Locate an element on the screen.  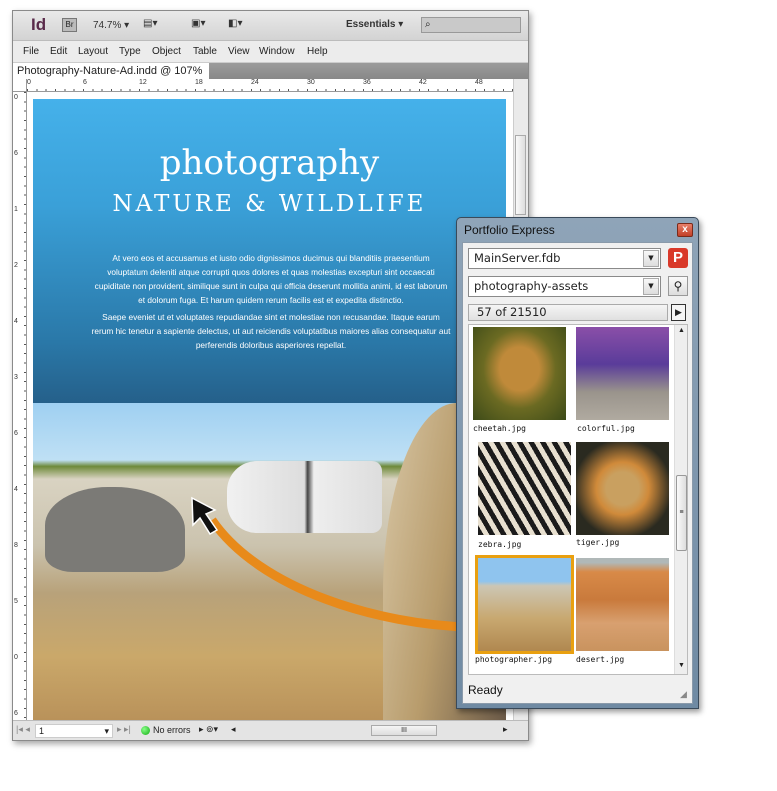
panel-title: Portfolio Express is located at coordinates (509, 230).